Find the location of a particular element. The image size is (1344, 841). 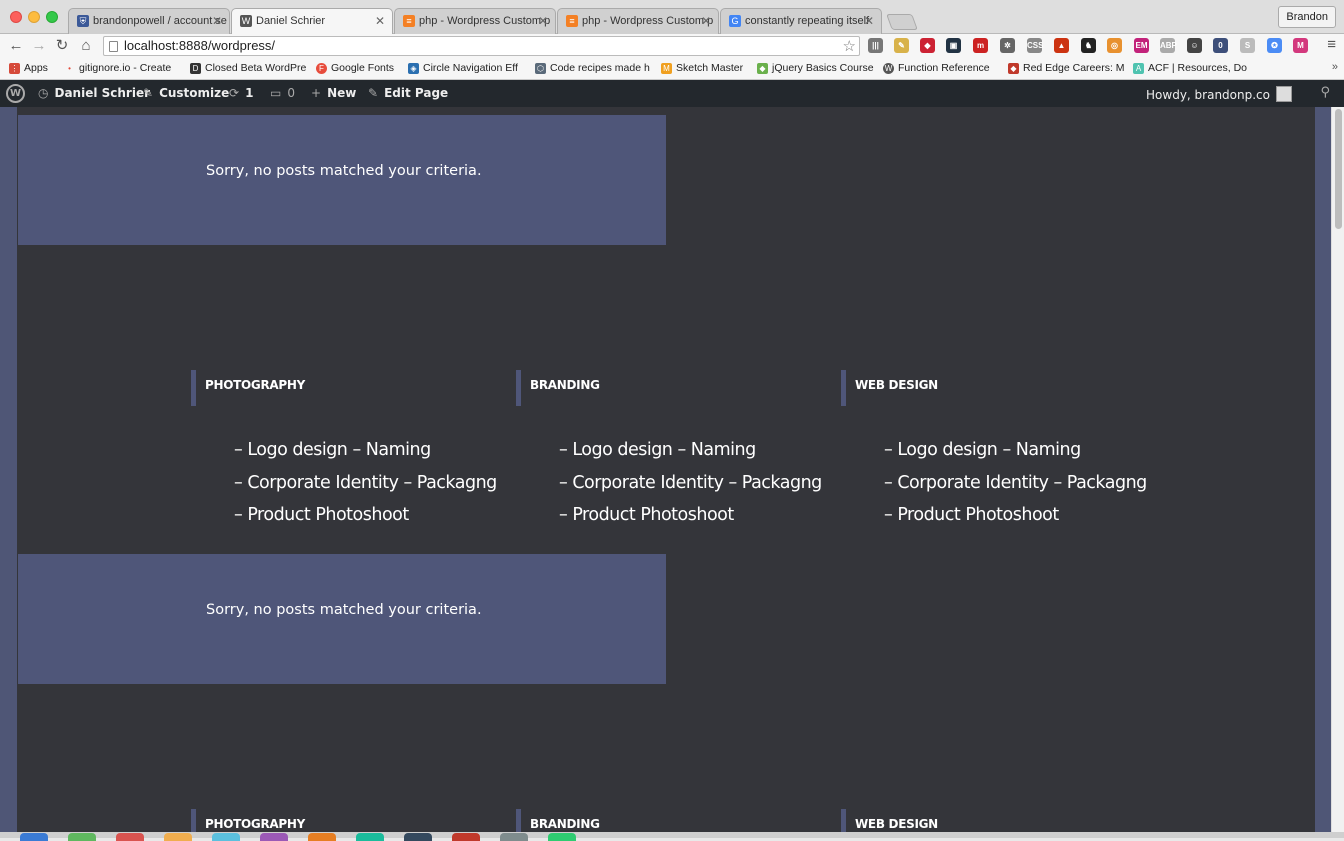

browser-tab: G constantly repeating itself ✕ is located at coordinates (801, 21).